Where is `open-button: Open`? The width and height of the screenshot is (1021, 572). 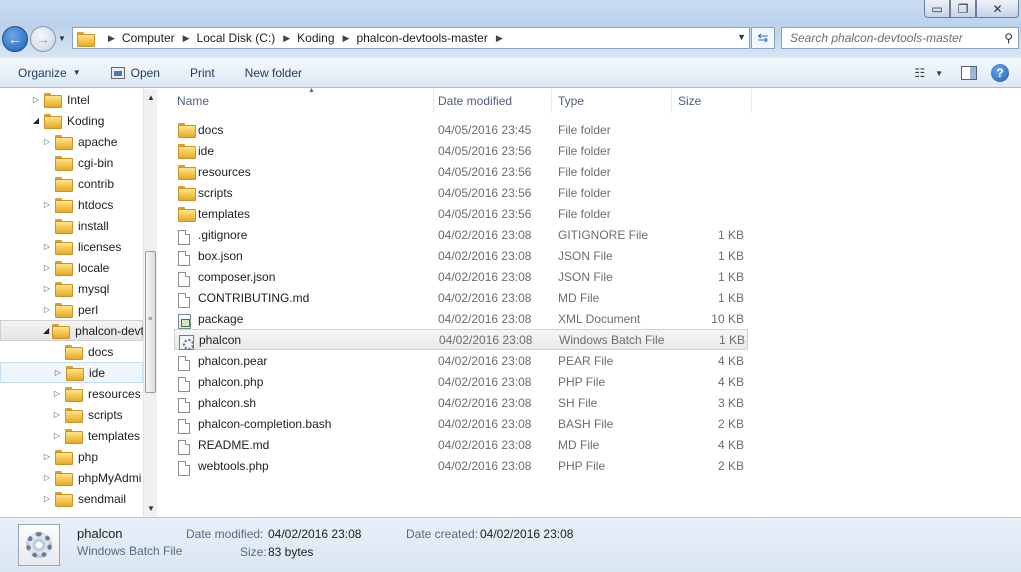 open-button: Open is located at coordinates (135, 73).